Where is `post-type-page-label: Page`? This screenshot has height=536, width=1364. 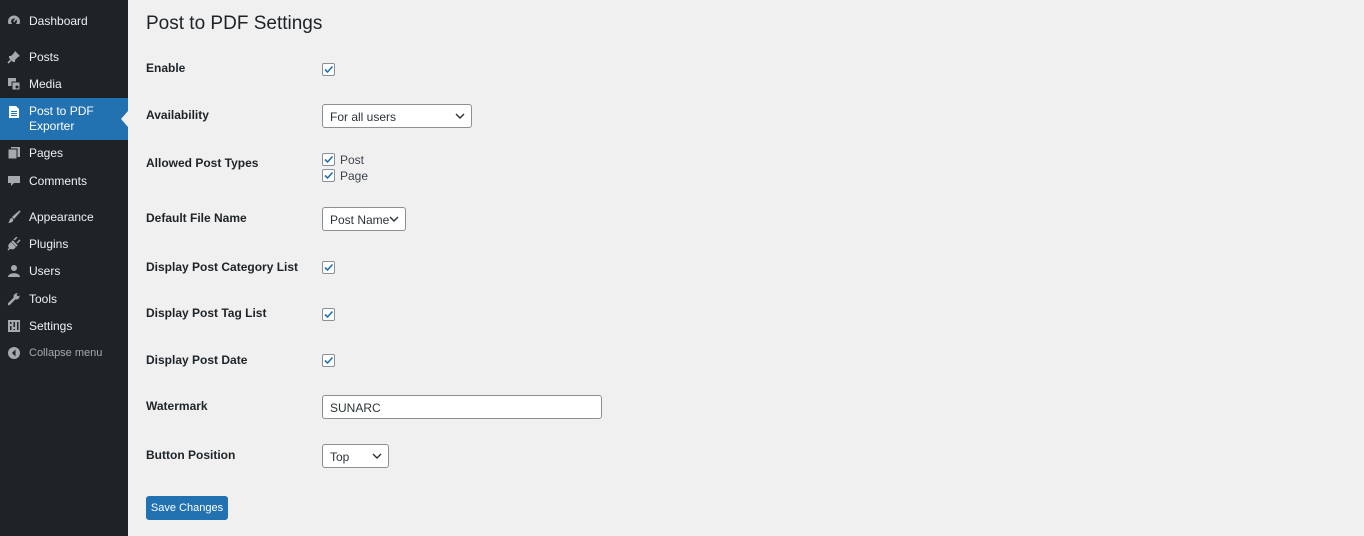 post-type-page-label: Page is located at coordinates (354, 176).